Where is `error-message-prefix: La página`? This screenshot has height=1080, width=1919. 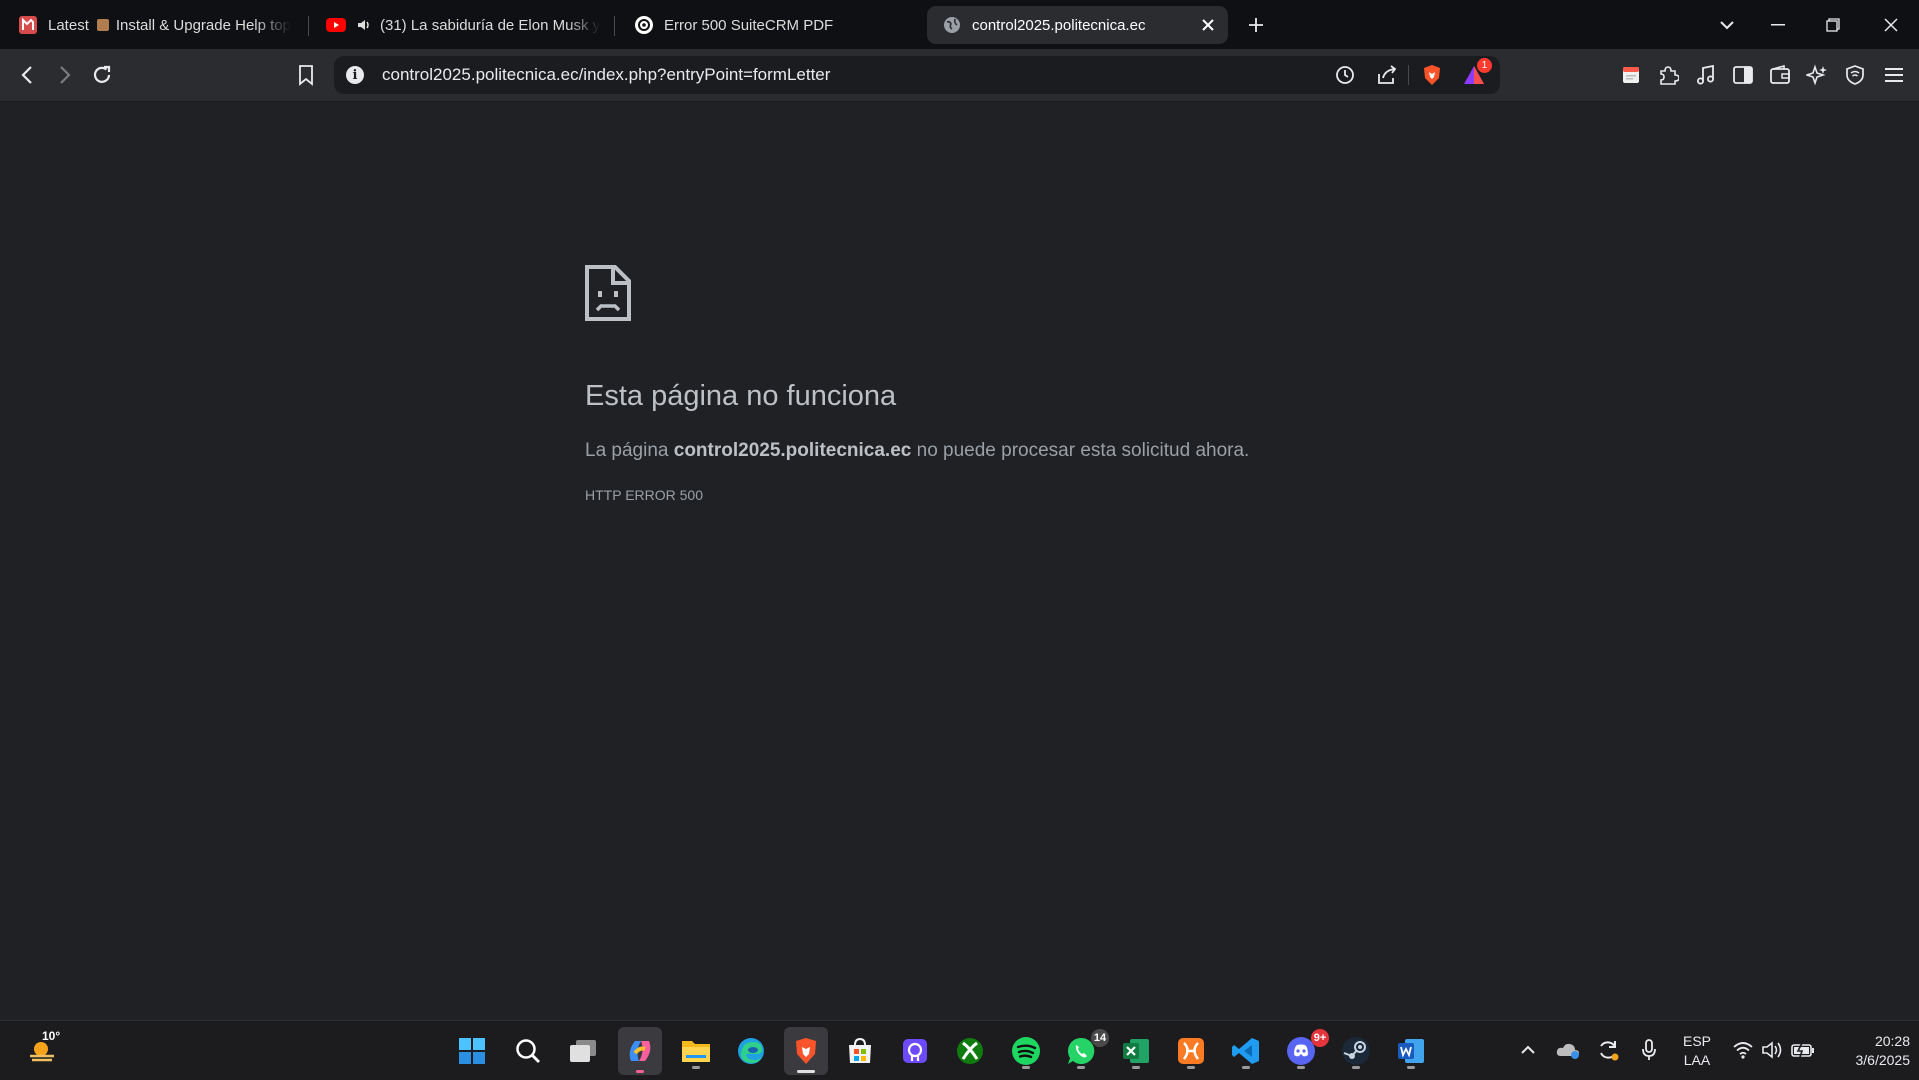 error-message-prefix: La página is located at coordinates (627, 450).